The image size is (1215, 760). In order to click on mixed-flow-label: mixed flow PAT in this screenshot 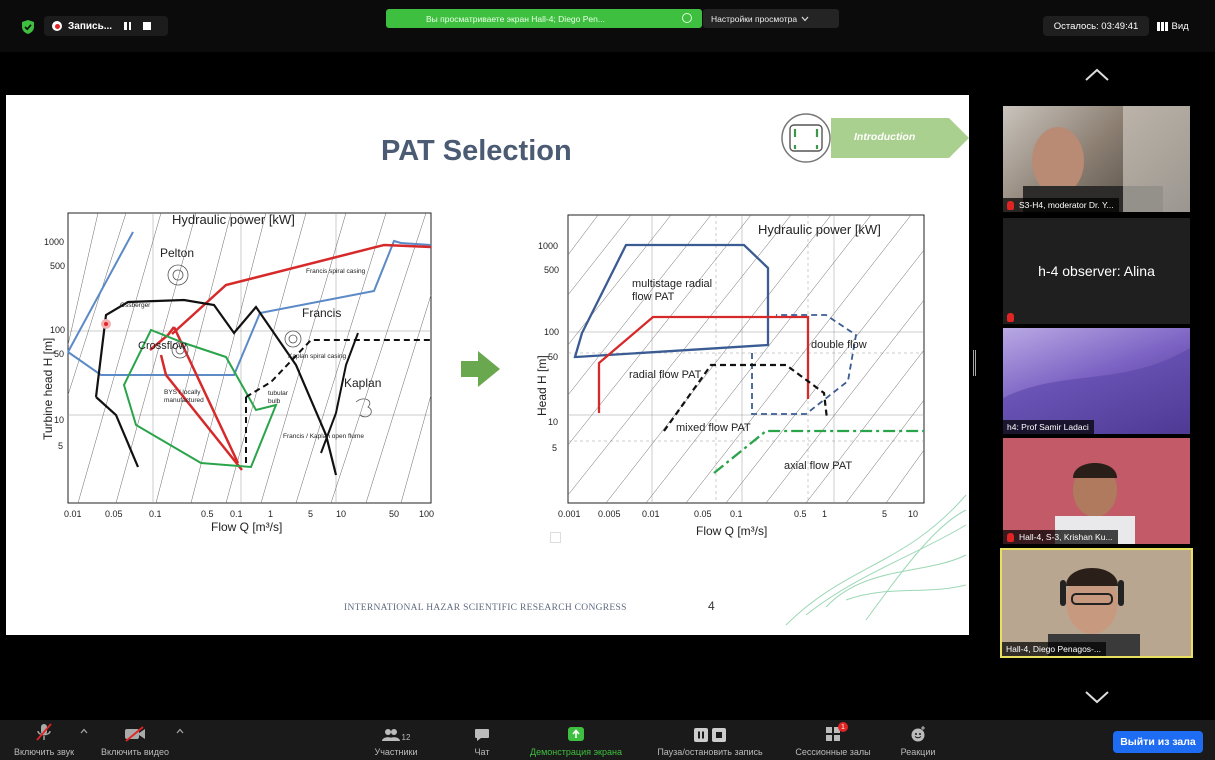, I will do `click(713, 428)`.